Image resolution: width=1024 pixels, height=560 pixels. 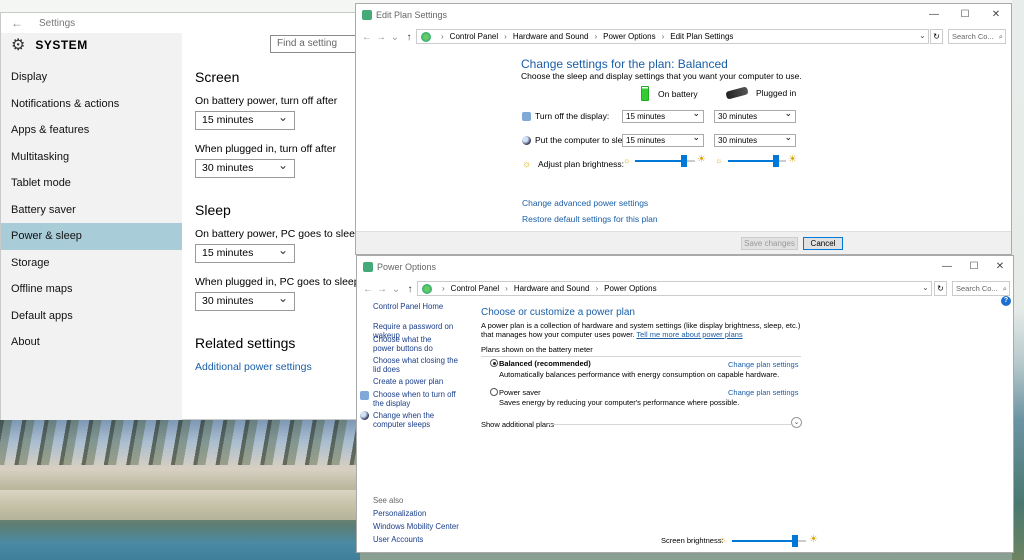 I want to click on nav-item-about: About, so click(x=91, y=342).